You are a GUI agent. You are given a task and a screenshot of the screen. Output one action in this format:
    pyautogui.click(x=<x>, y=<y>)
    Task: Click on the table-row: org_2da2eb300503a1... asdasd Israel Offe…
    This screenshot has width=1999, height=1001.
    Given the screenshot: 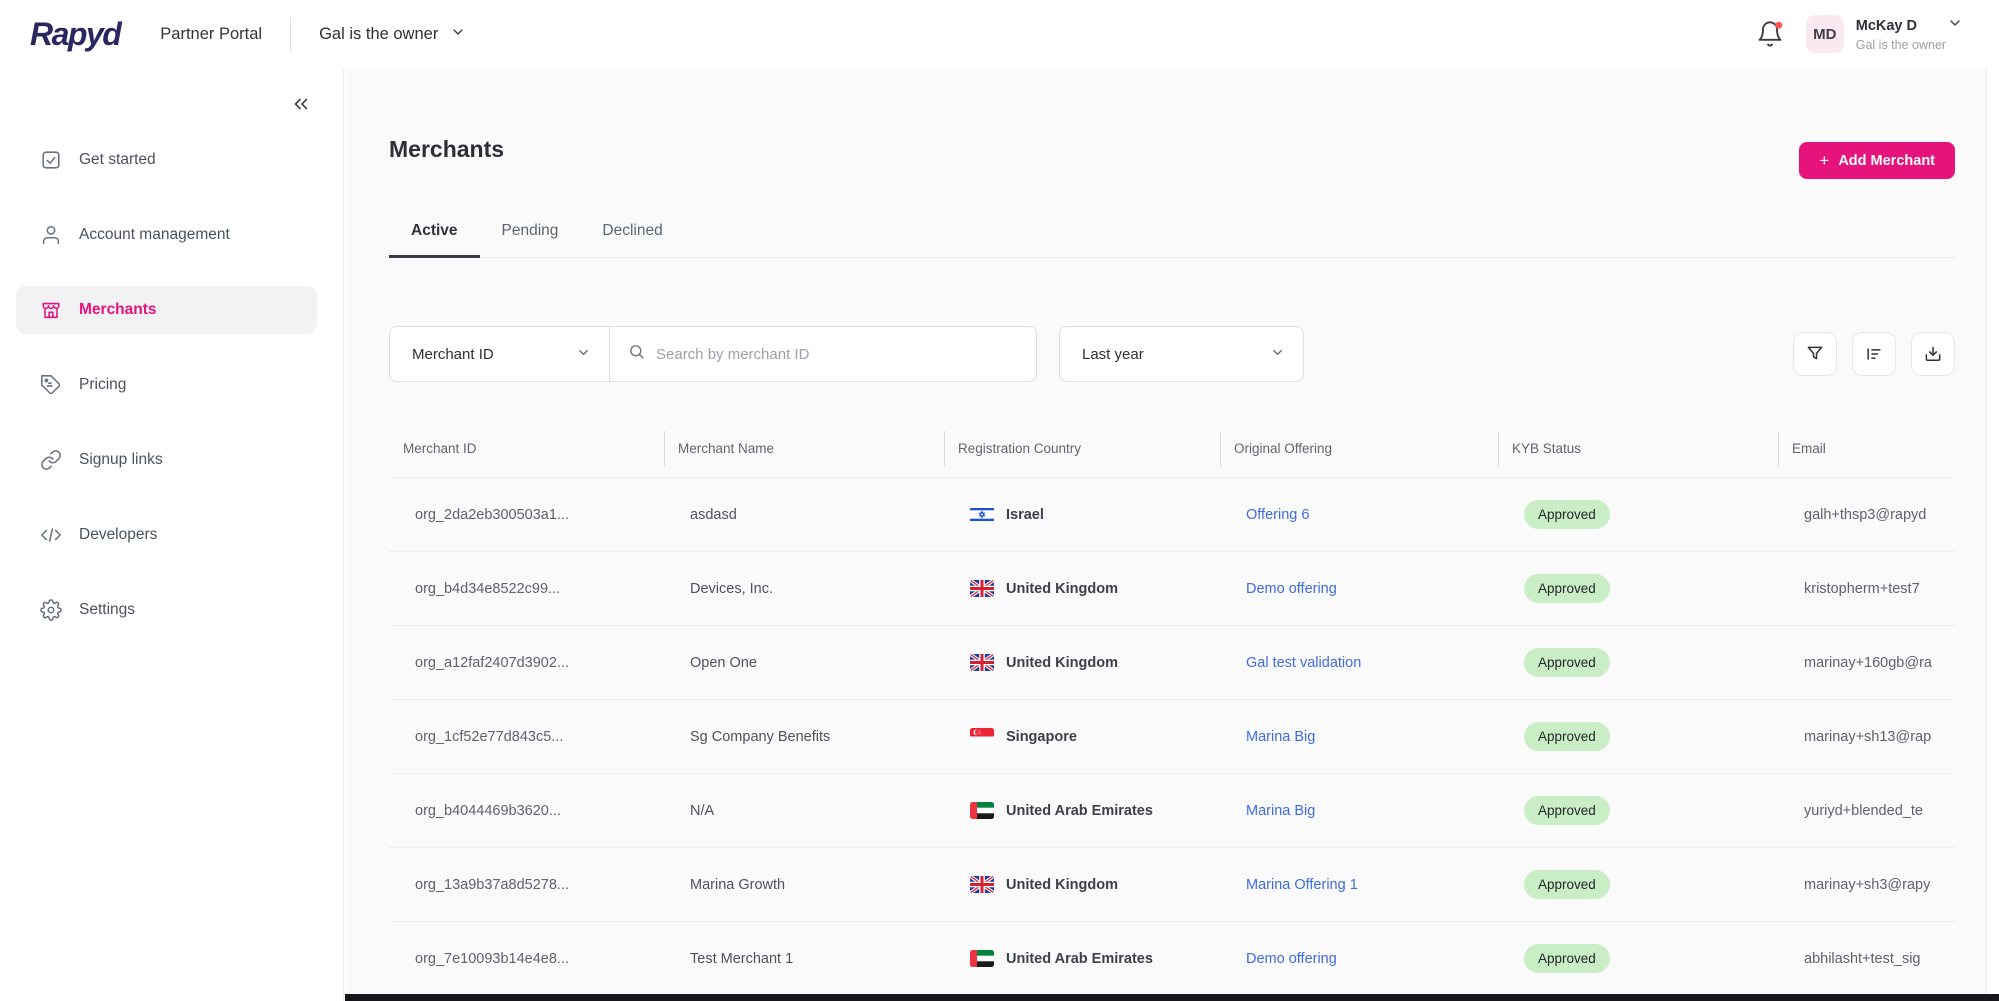 What is the action you would take?
    pyautogui.click(x=1172, y=515)
    